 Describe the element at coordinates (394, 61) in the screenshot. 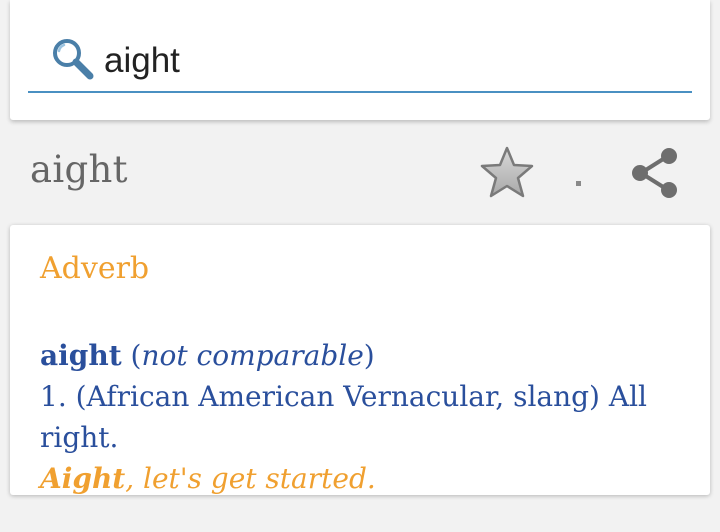

I see `search-input` at that location.